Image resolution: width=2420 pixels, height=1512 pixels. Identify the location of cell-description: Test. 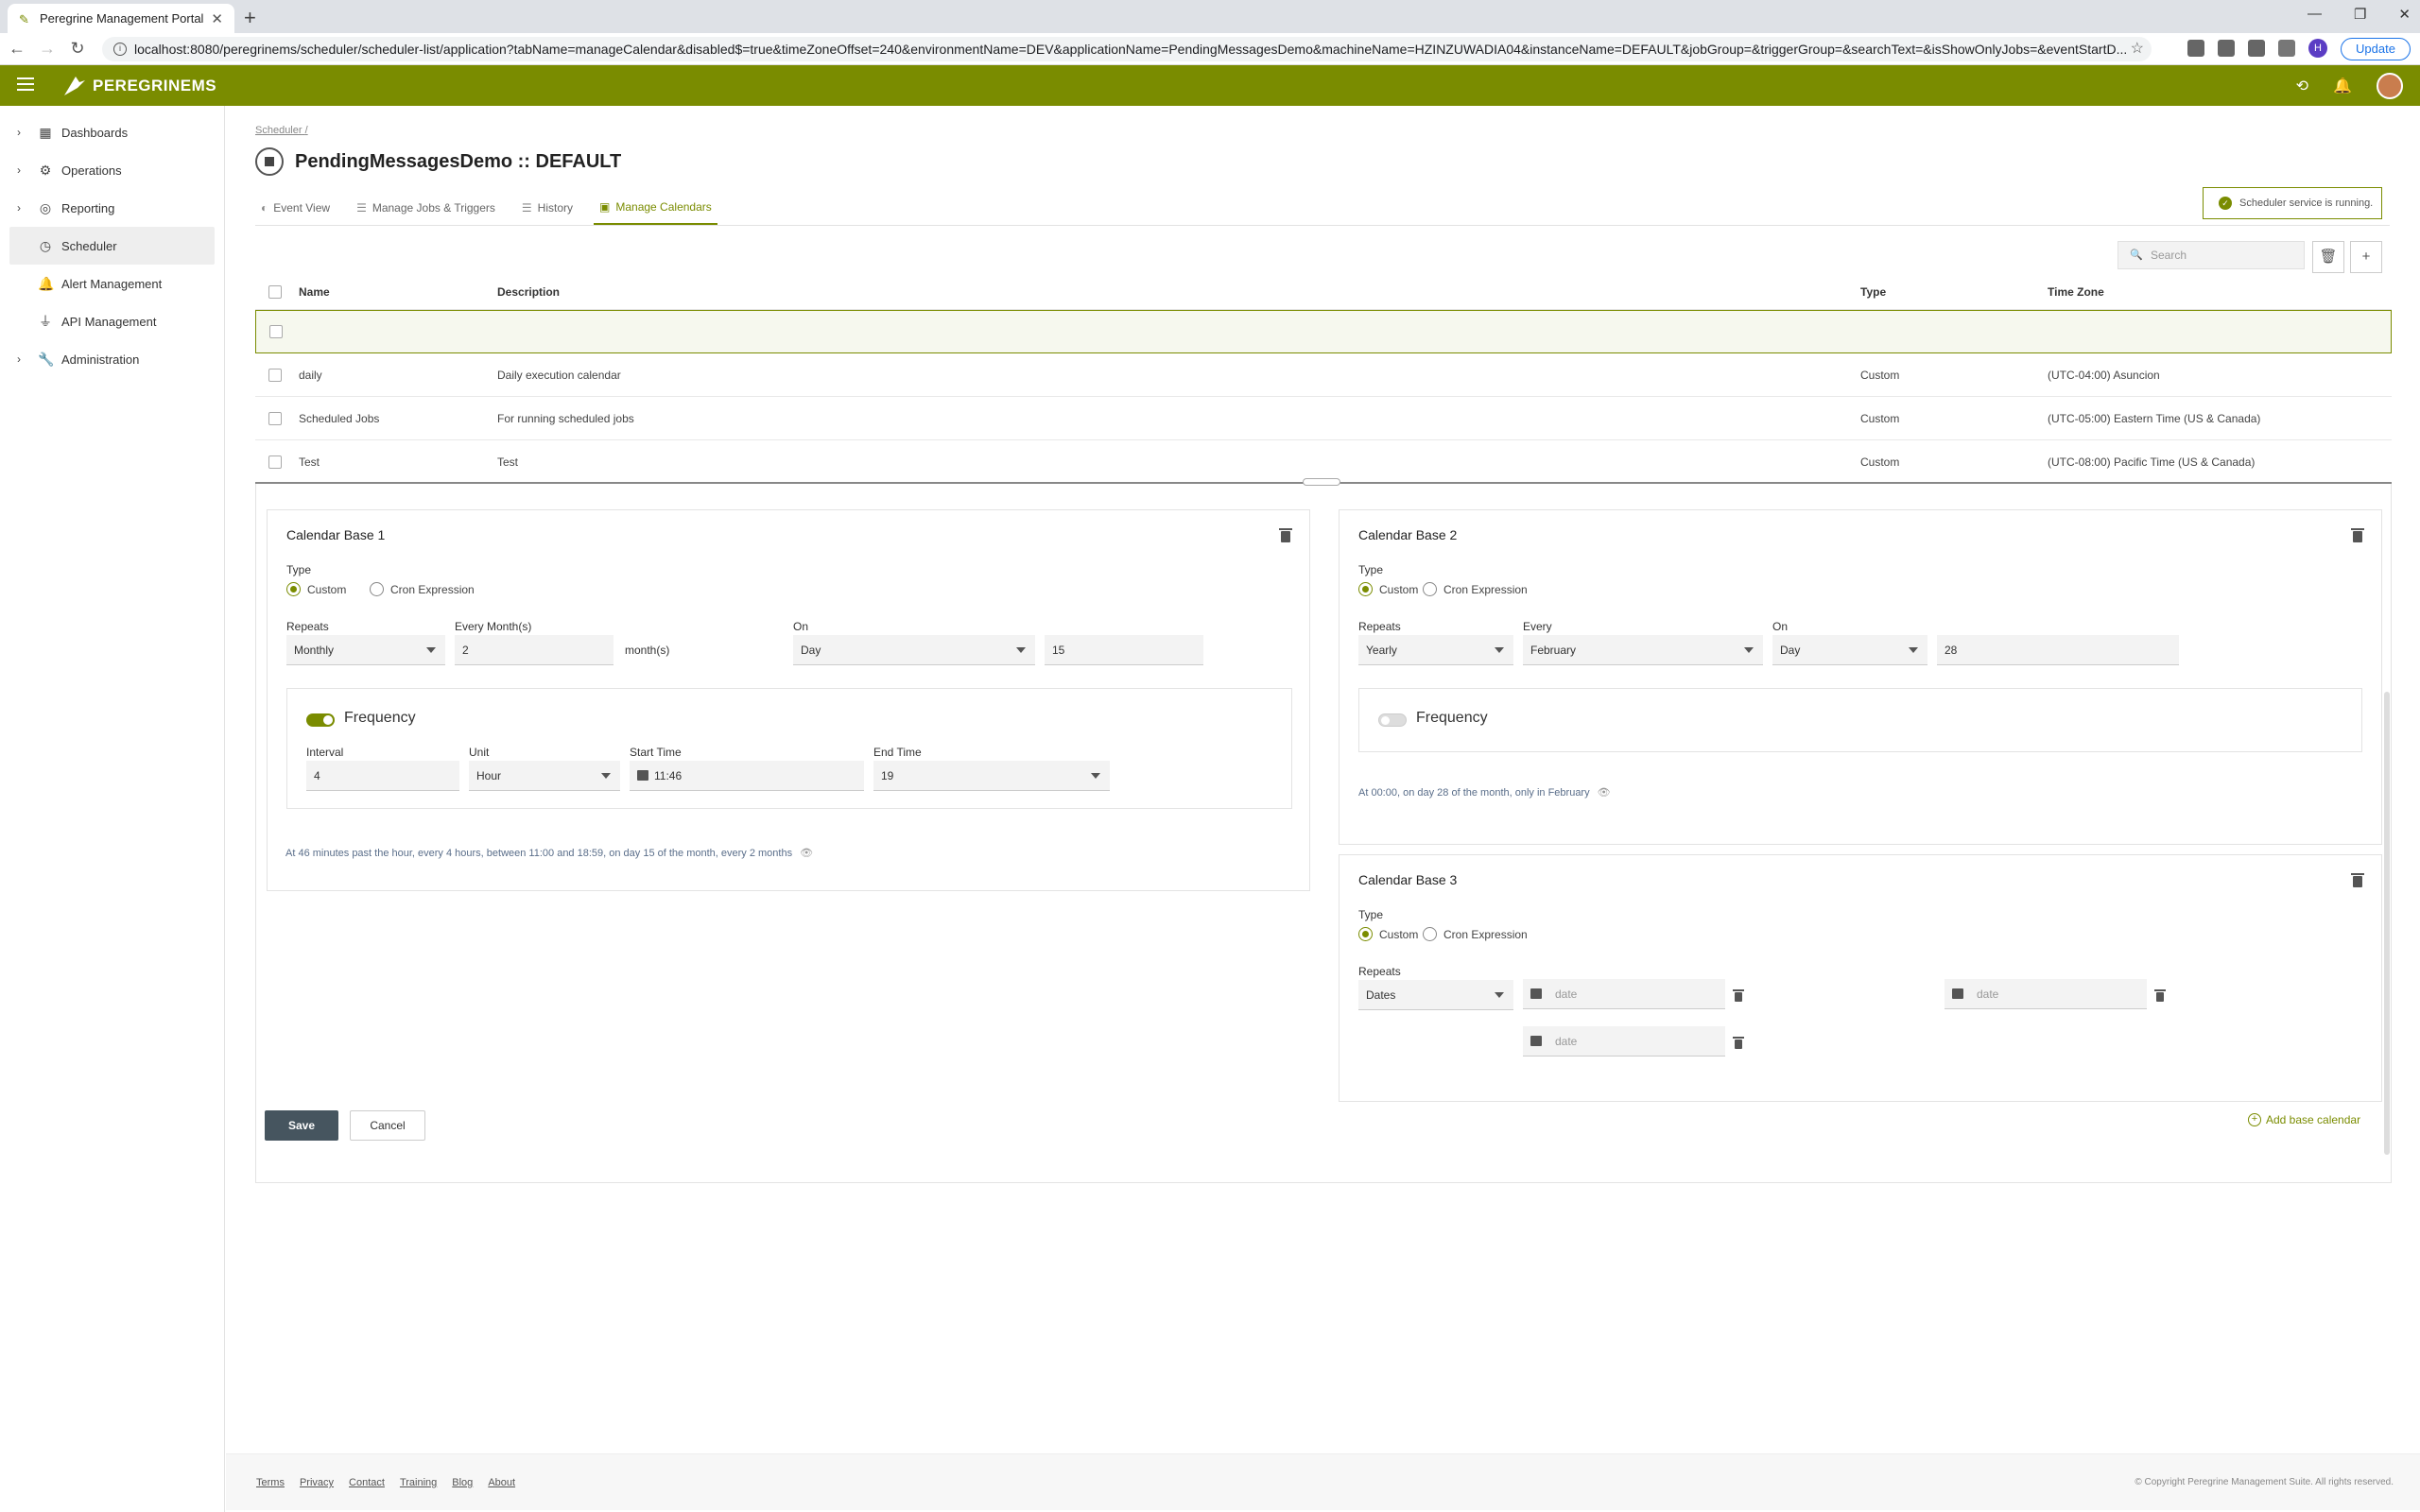
(508, 462).